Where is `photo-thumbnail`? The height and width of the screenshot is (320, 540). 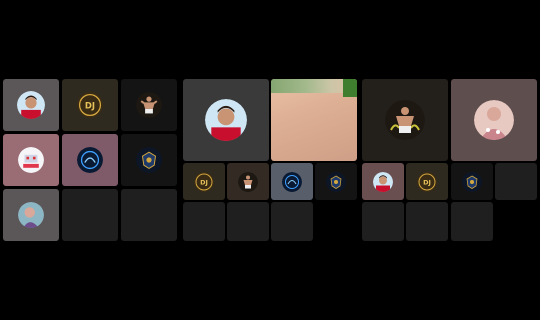
photo-thumbnail is located at coordinates (314, 120).